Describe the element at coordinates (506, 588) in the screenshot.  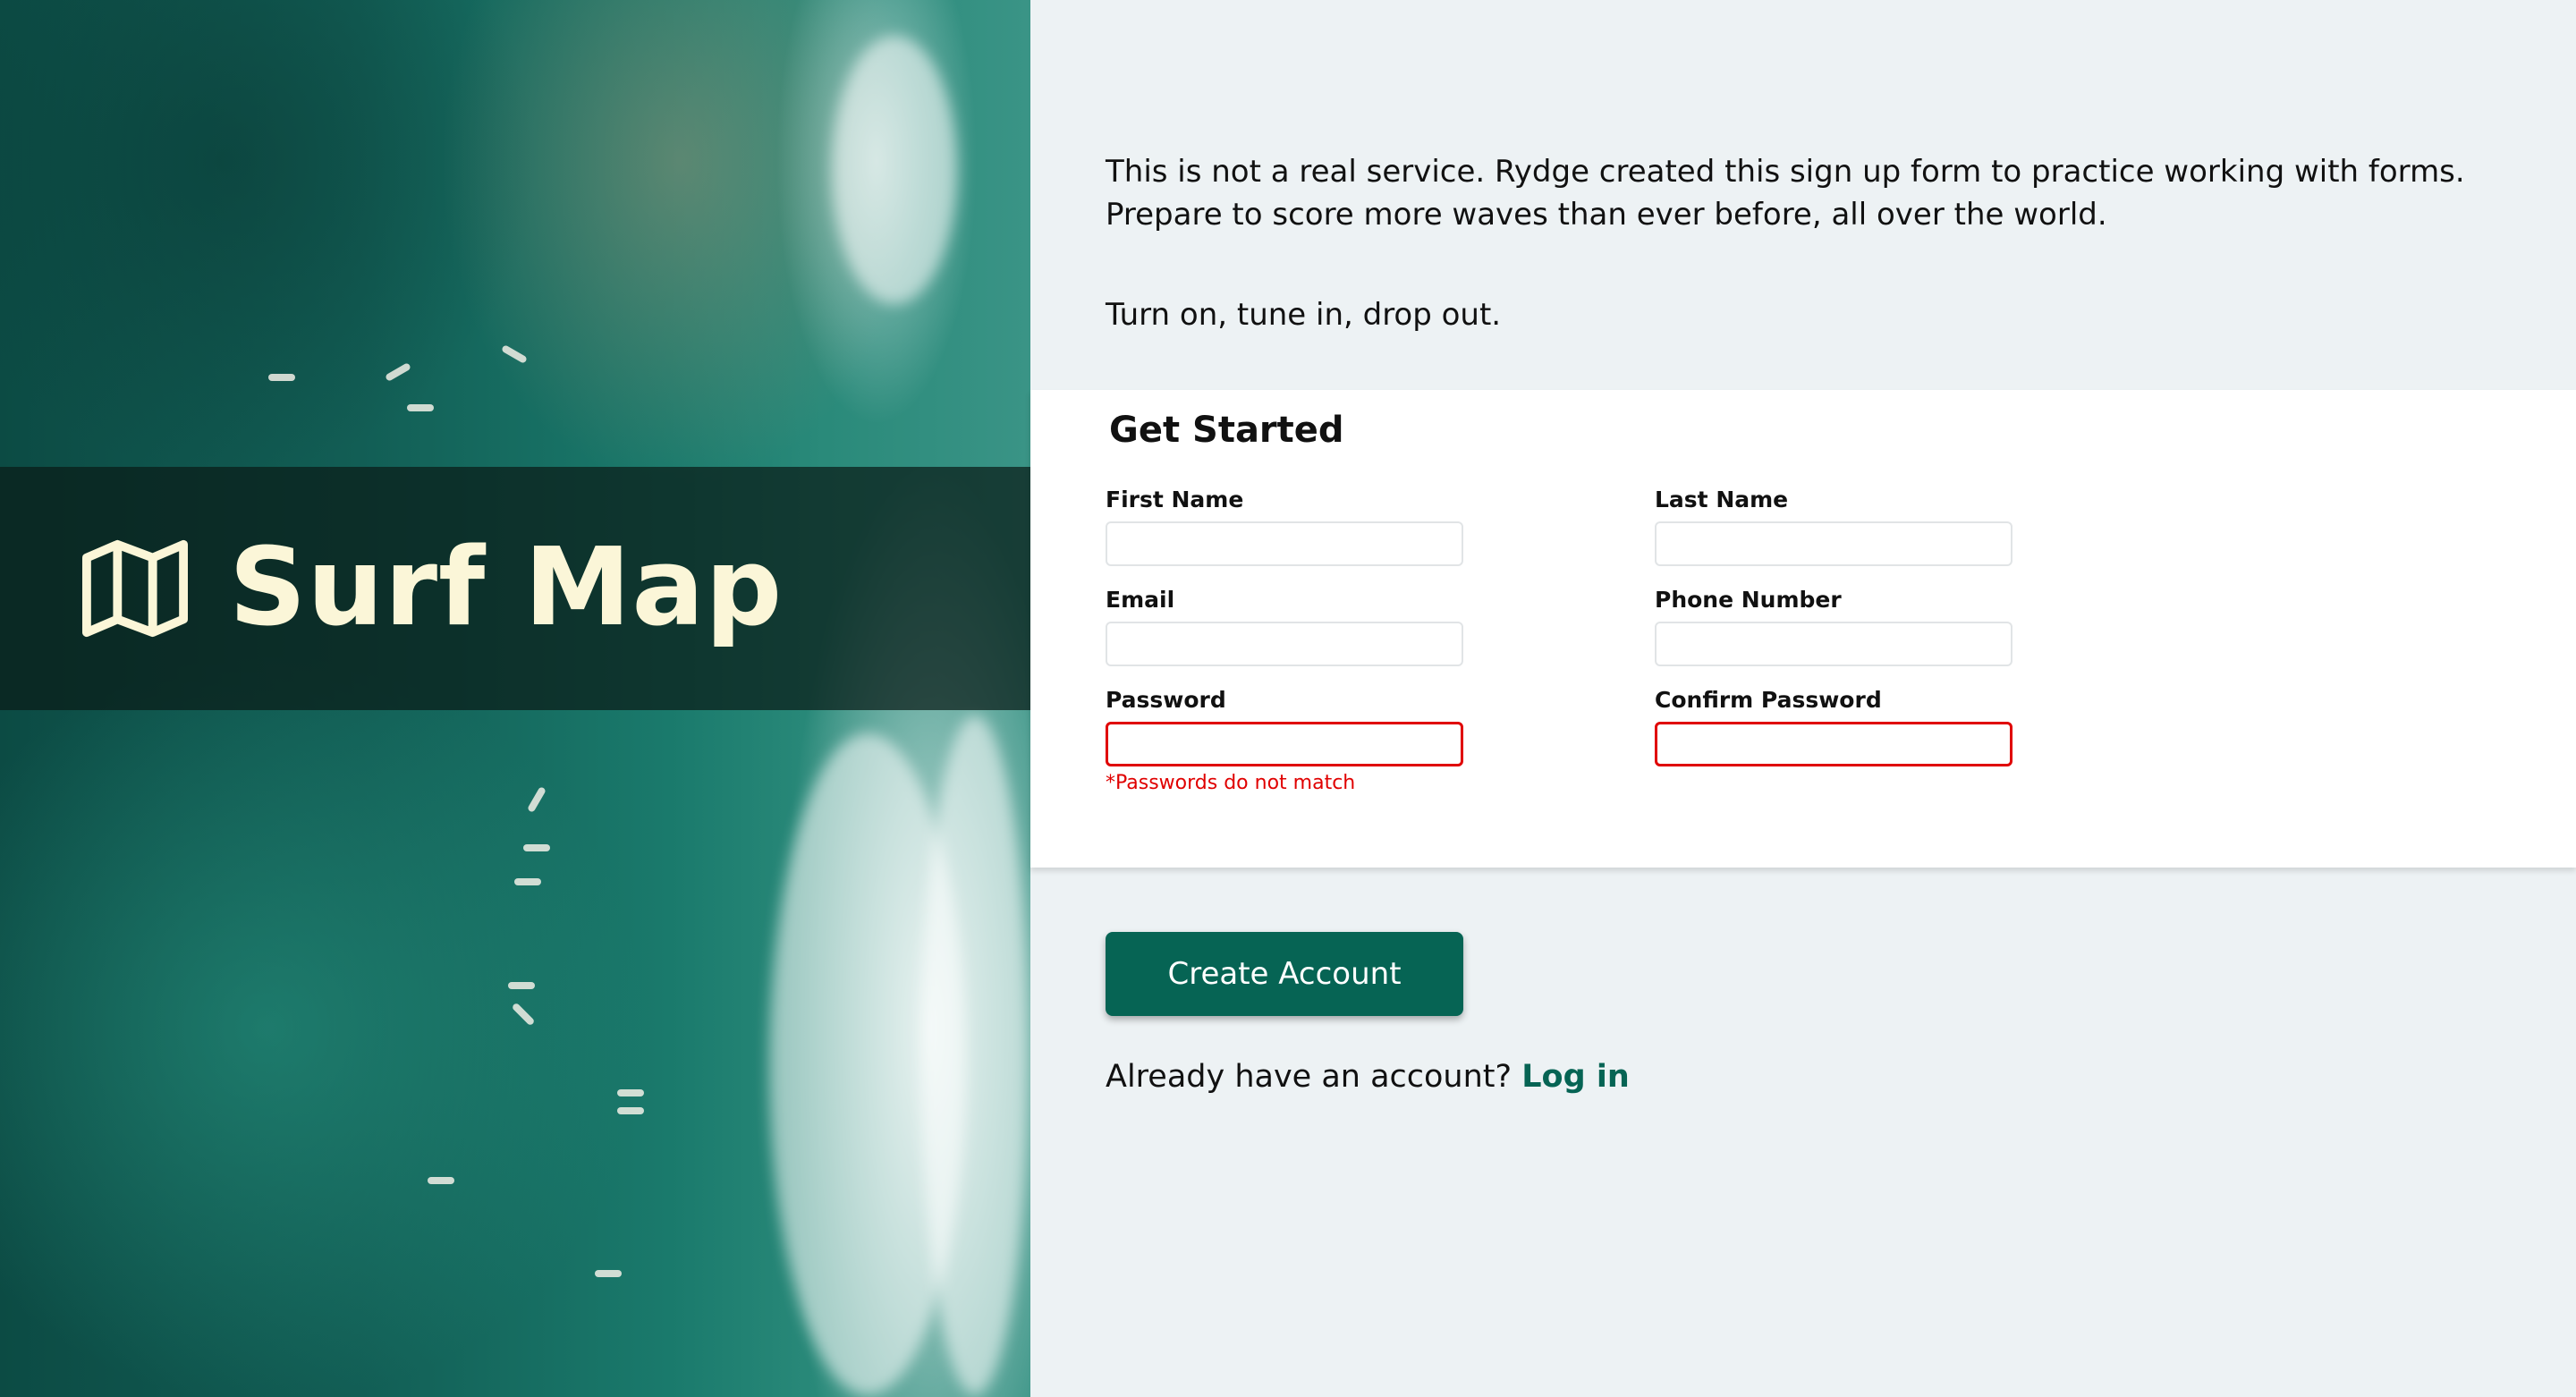
I see `brand-title: Surf Map` at that location.